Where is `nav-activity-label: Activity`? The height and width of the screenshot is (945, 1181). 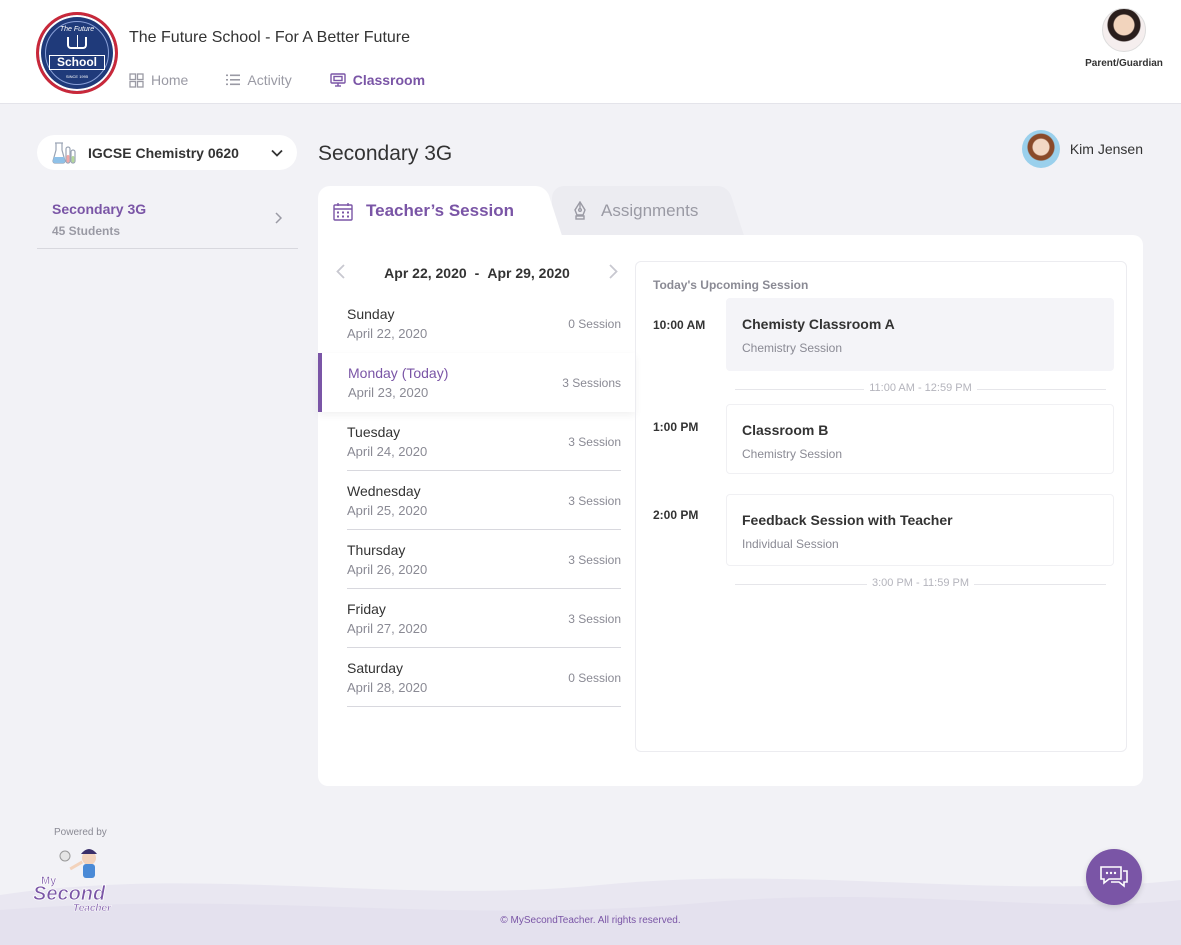
nav-activity-label: Activity is located at coordinates (269, 80).